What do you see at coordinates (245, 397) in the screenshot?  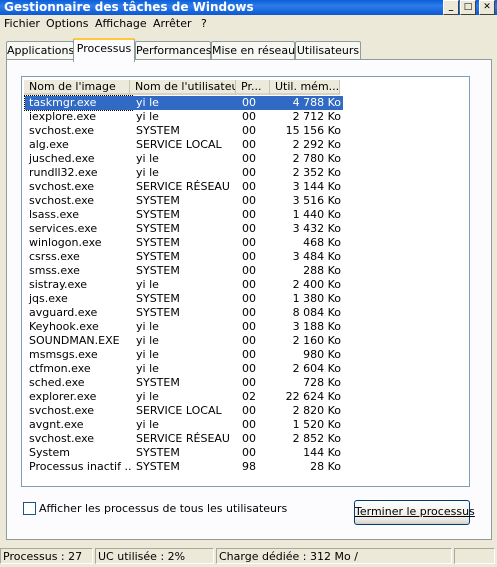 I see `process-row: explorer.exe yi le 02 22 624 Ko` at bounding box center [245, 397].